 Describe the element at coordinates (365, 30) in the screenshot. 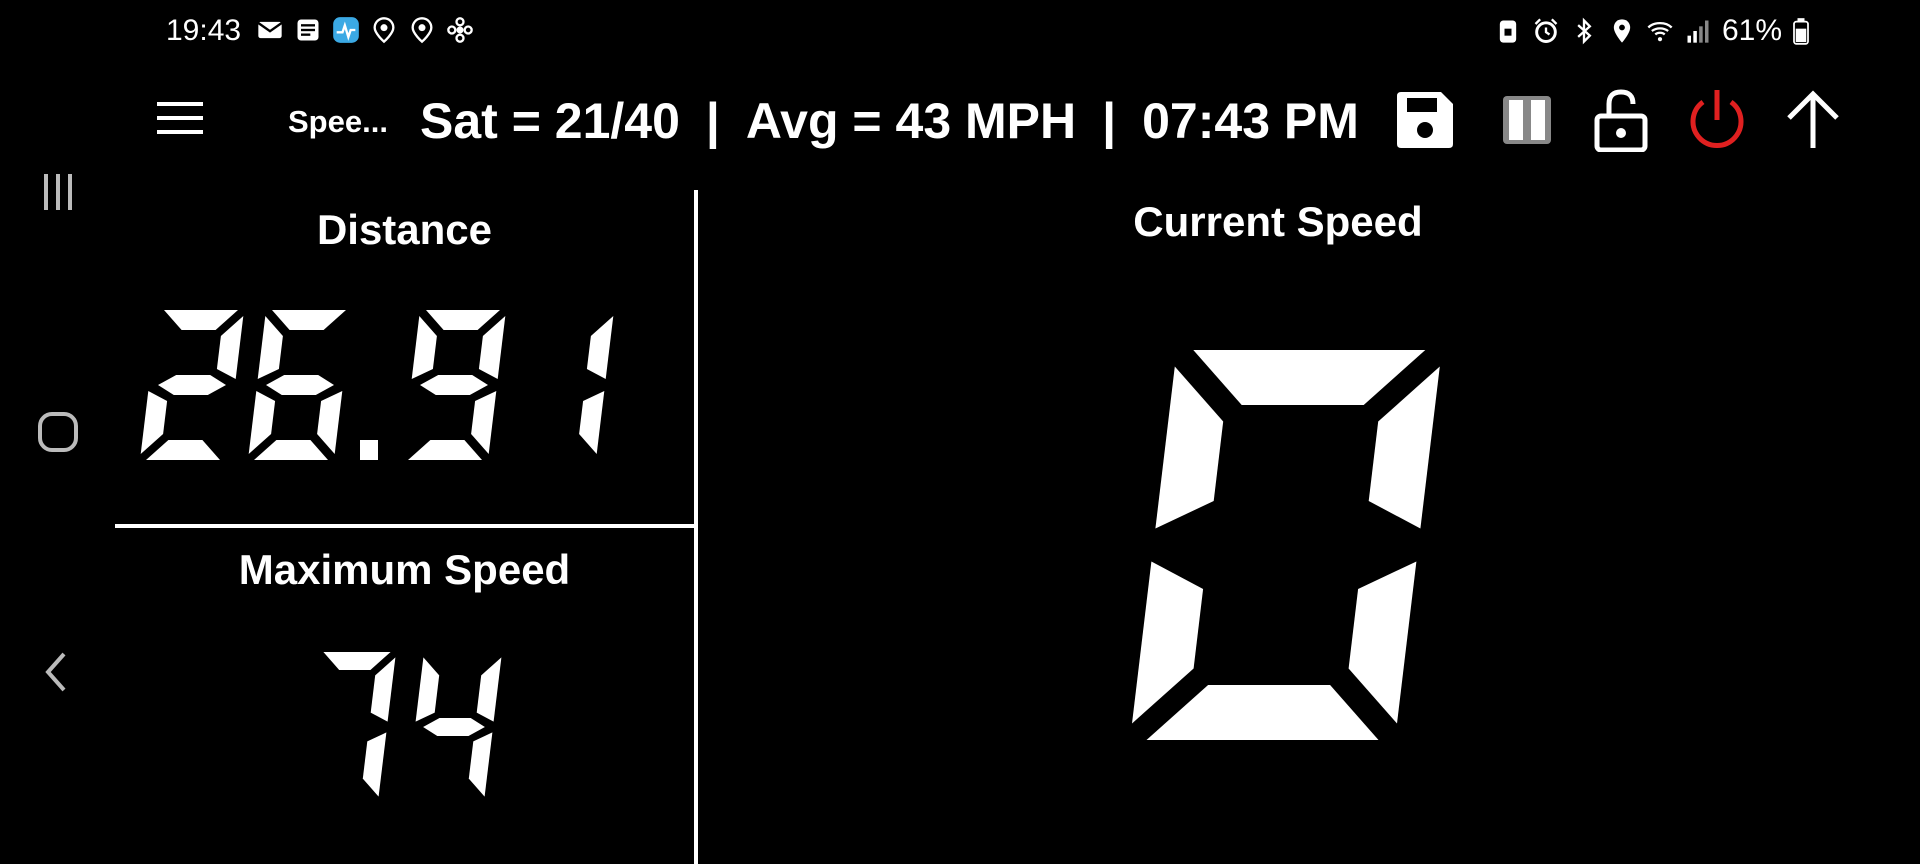

I see `status-left-icons` at that location.